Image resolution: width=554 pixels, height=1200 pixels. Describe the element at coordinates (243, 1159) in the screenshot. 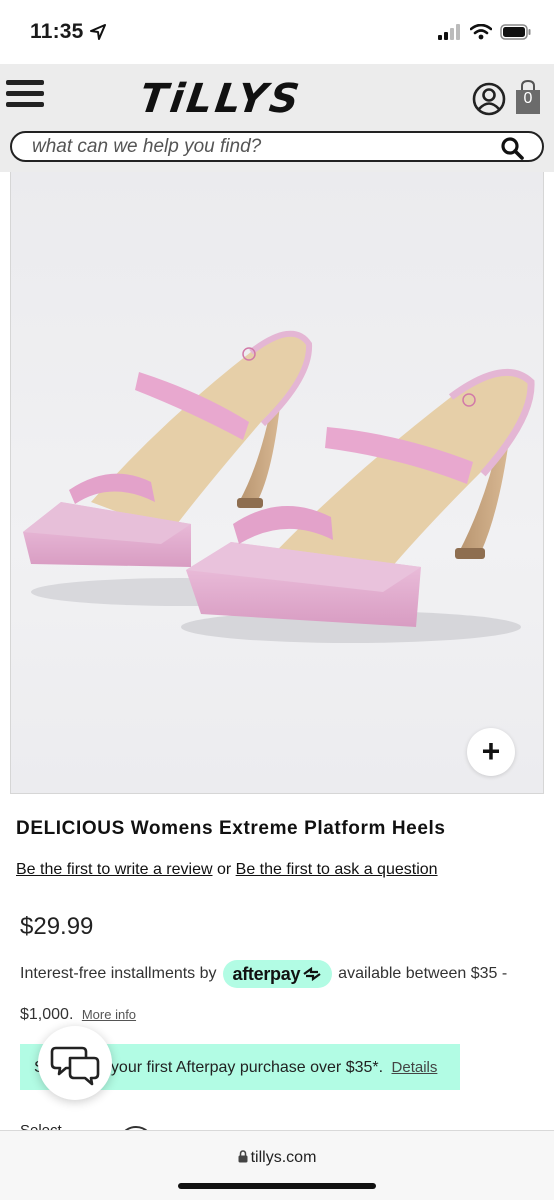

I see `lock-icon` at that location.